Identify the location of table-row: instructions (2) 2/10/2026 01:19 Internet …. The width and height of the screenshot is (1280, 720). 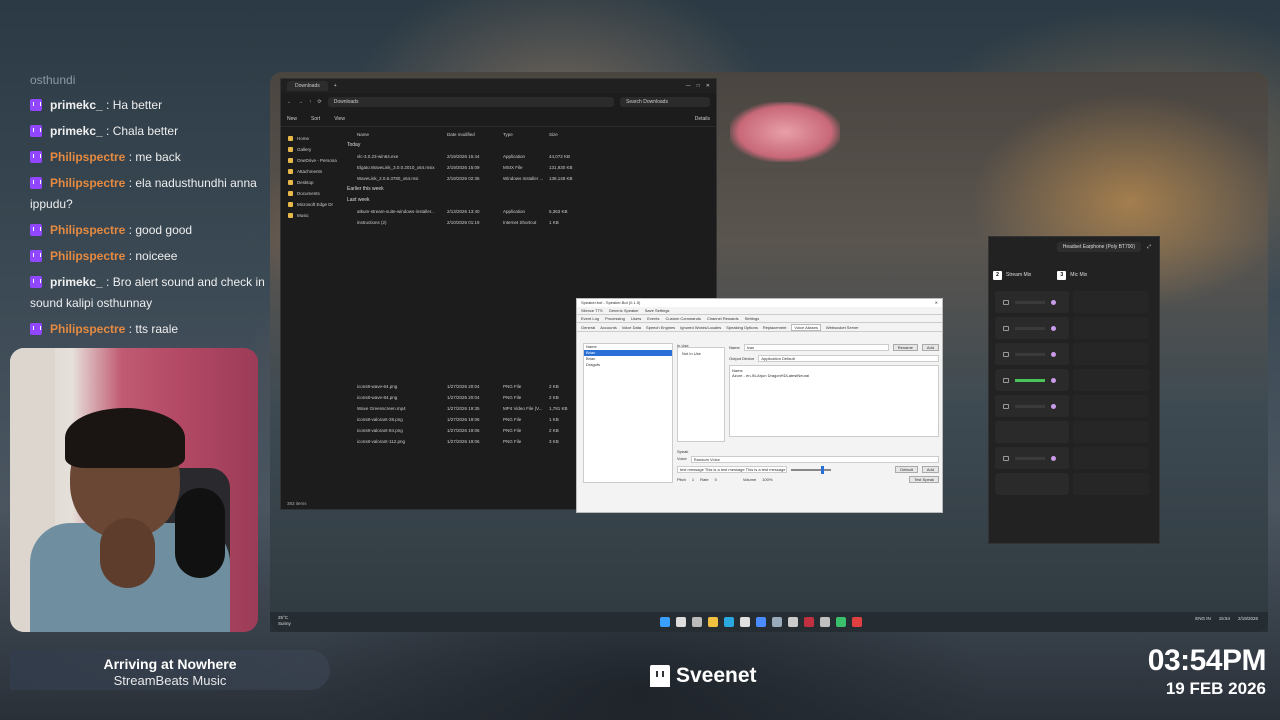
(527, 222).